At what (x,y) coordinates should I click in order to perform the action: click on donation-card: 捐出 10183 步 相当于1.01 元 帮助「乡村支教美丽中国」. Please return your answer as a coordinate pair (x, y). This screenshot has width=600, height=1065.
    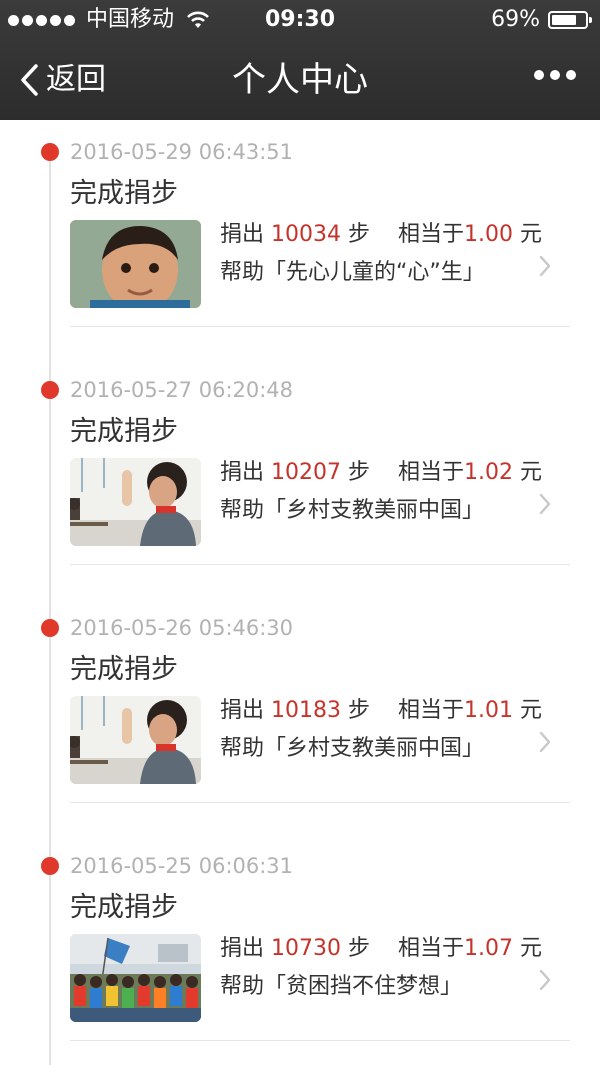
    Looking at the image, I should click on (320, 741).